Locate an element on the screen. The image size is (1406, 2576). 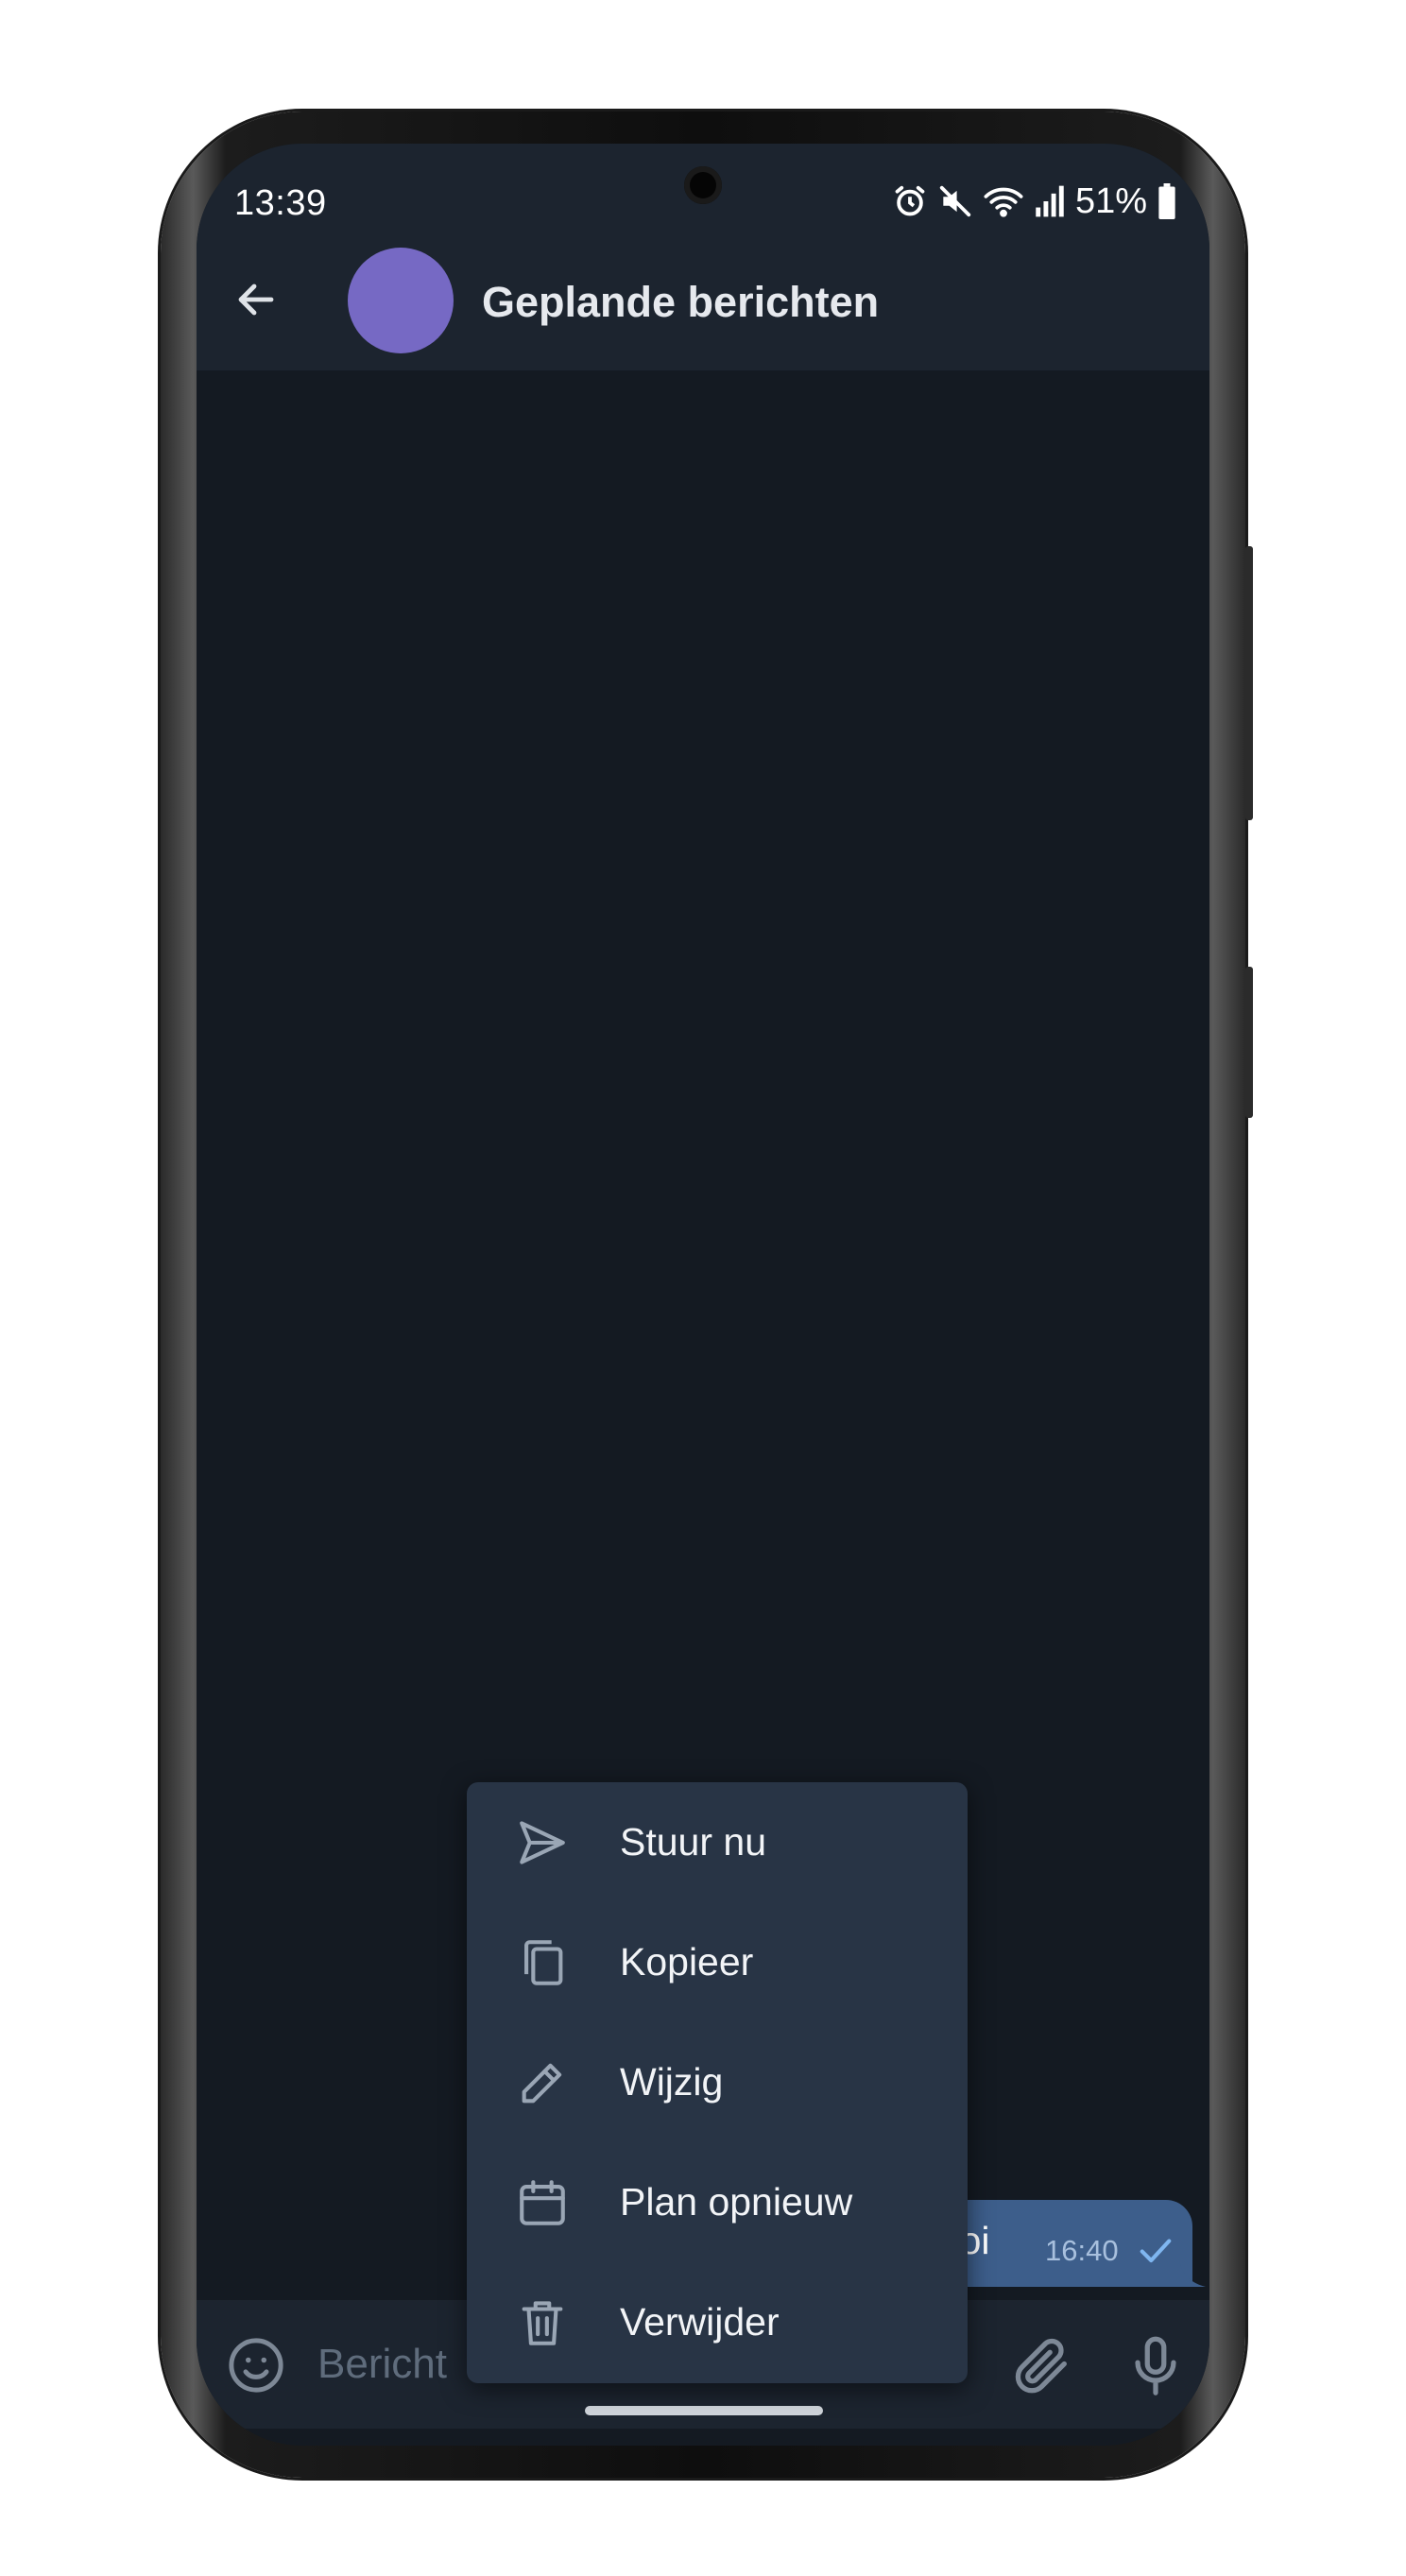
menu-label: Kopieer is located at coordinates (687, 1962).